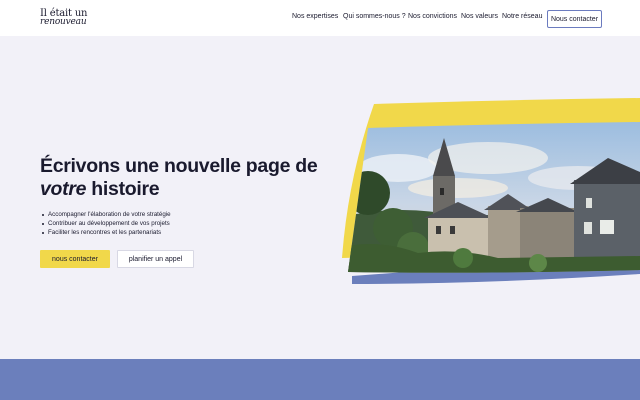  I want to click on nav-item-reseau: Notre réseau, so click(523, 16).